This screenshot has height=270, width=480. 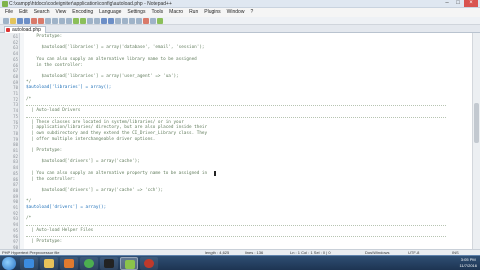 I want to click on tab-bar: autoload.php, so click(x=240, y=29).